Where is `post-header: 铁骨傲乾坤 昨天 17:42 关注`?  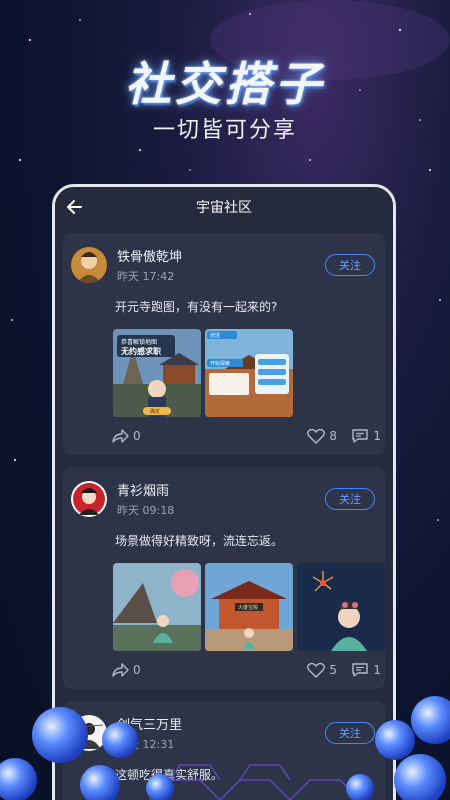 post-header: 铁骨傲乾坤 昨天 17:42 关注 is located at coordinates (224, 265).